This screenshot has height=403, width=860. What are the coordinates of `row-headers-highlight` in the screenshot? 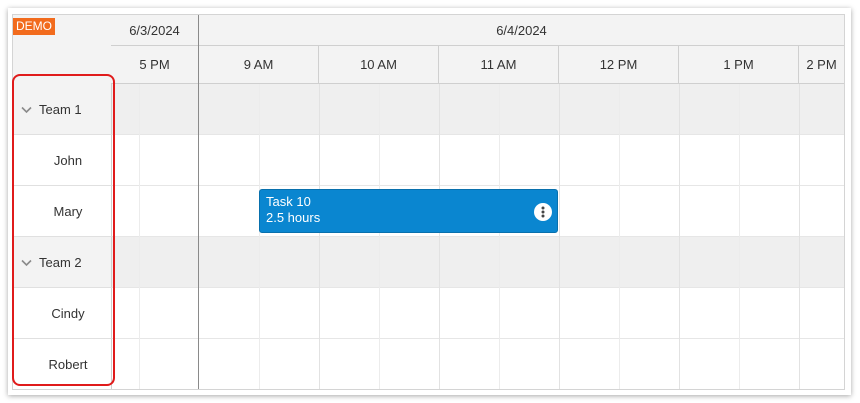 It's located at (63, 230).